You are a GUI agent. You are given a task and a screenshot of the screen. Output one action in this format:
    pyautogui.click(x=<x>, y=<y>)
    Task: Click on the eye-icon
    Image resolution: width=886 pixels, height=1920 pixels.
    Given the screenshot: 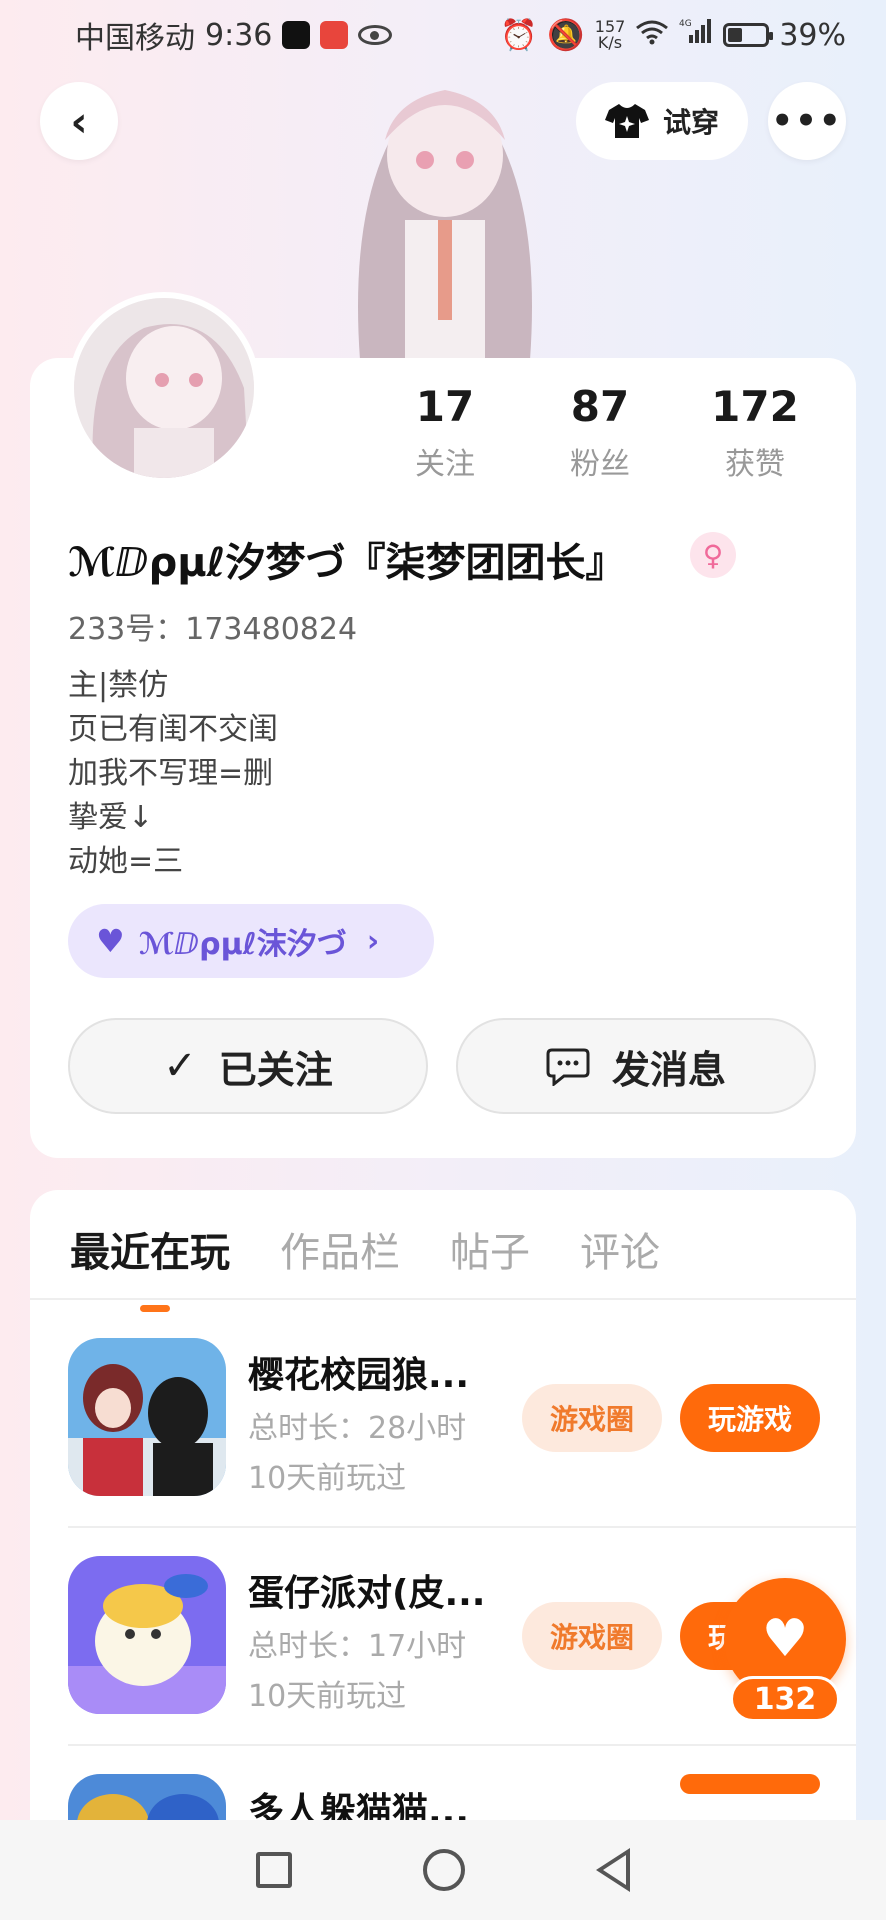 What is the action you would take?
    pyautogui.click(x=375, y=35)
    